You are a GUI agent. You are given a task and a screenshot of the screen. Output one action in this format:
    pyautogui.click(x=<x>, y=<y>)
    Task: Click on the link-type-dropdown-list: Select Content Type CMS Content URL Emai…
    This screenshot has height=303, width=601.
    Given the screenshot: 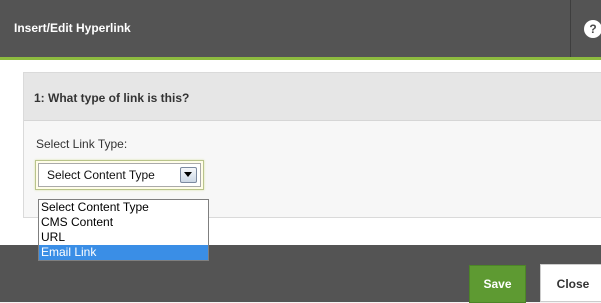 What is the action you would take?
    pyautogui.click(x=123, y=230)
    